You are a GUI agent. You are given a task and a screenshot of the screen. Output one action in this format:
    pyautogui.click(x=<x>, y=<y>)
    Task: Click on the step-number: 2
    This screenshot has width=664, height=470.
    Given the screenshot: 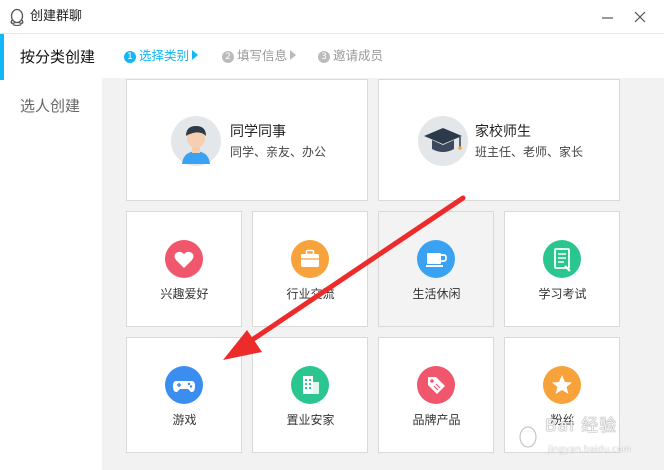 What is the action you would take?
    pyautogui.click(x=228, y=57)
    